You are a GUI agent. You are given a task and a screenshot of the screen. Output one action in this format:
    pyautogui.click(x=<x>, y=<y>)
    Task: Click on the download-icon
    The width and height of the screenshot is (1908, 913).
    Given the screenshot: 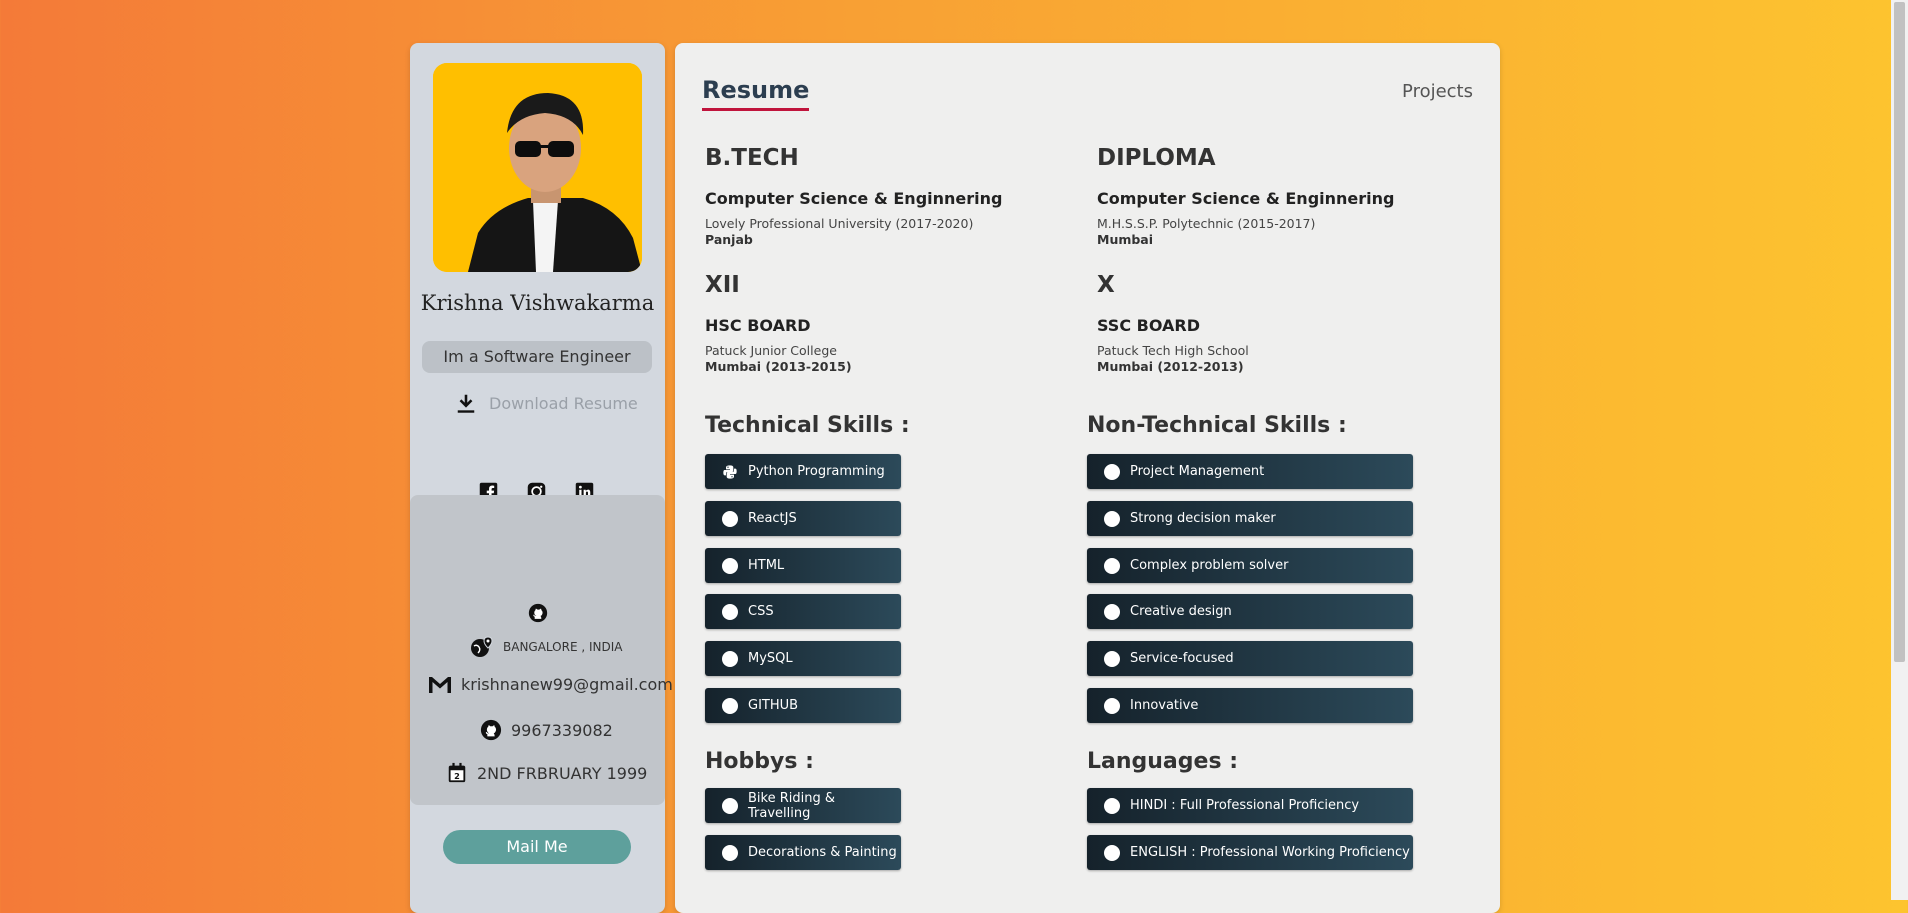 What is the action you would take?
    pyautogui.click(x=466, y=403)
    